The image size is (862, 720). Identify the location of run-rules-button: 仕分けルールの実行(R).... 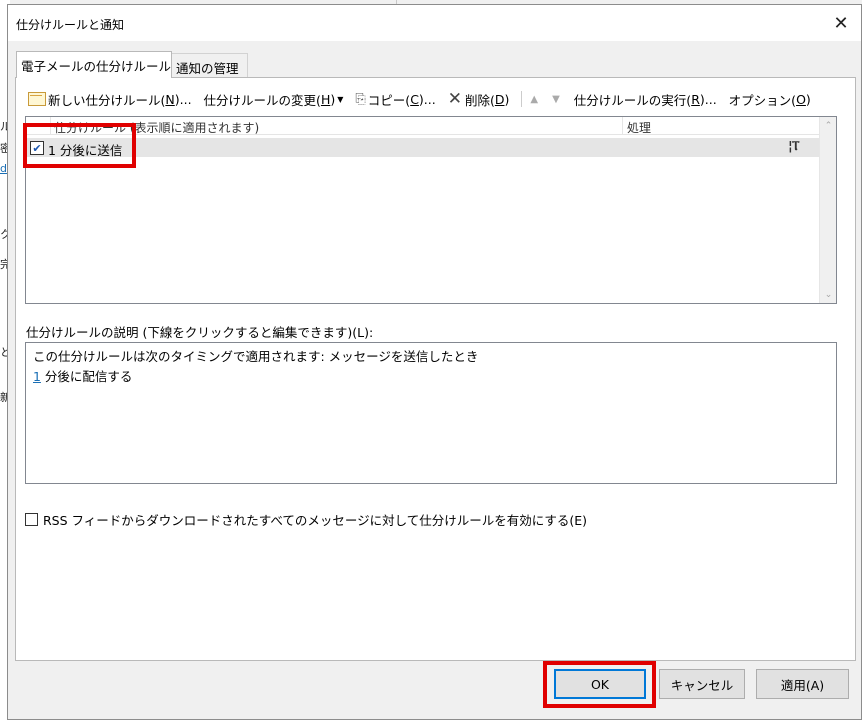
(645, 99).